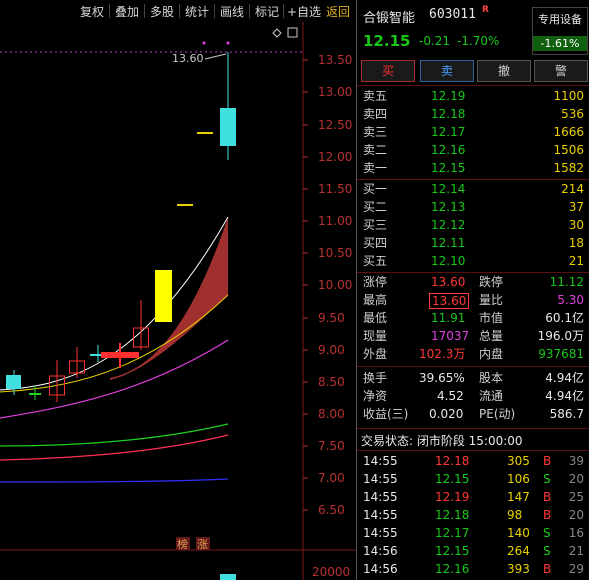 Image resolution: width=589 pixels, height=580 pixels. I want to click on statistics-button: 统计, so click(197, 11).